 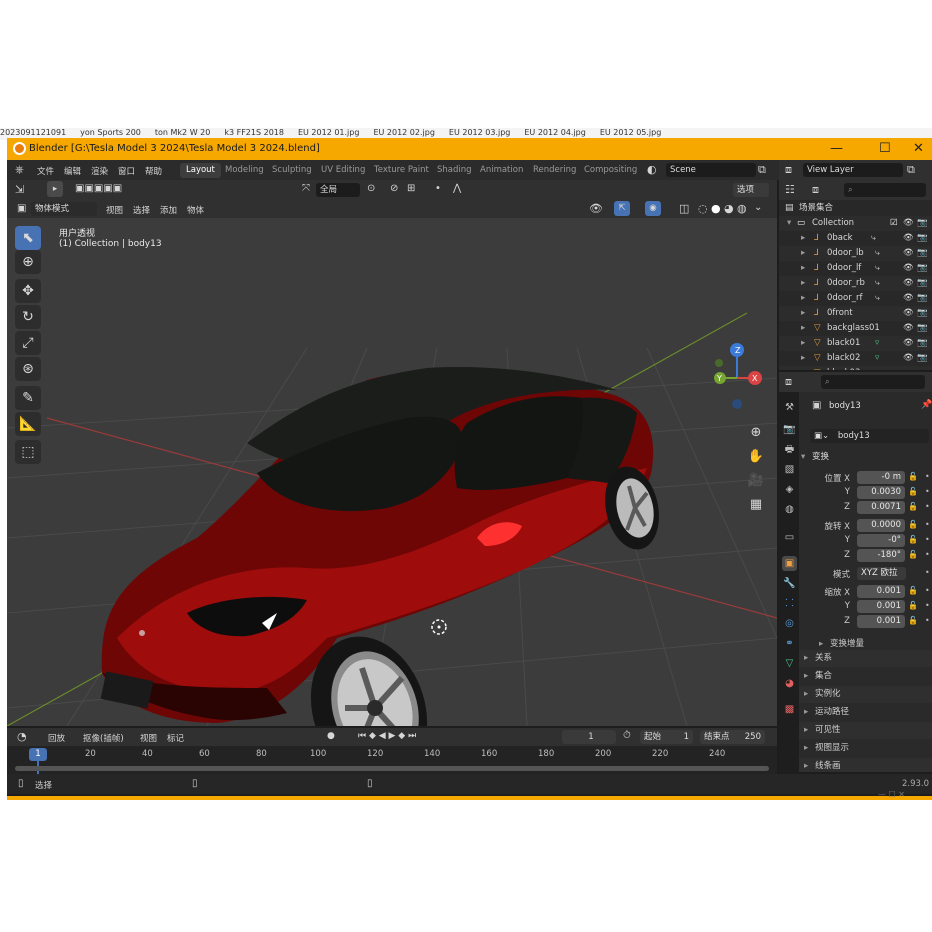 I want to click on data-tab-icon: ▽, so click(x=789, y=663).